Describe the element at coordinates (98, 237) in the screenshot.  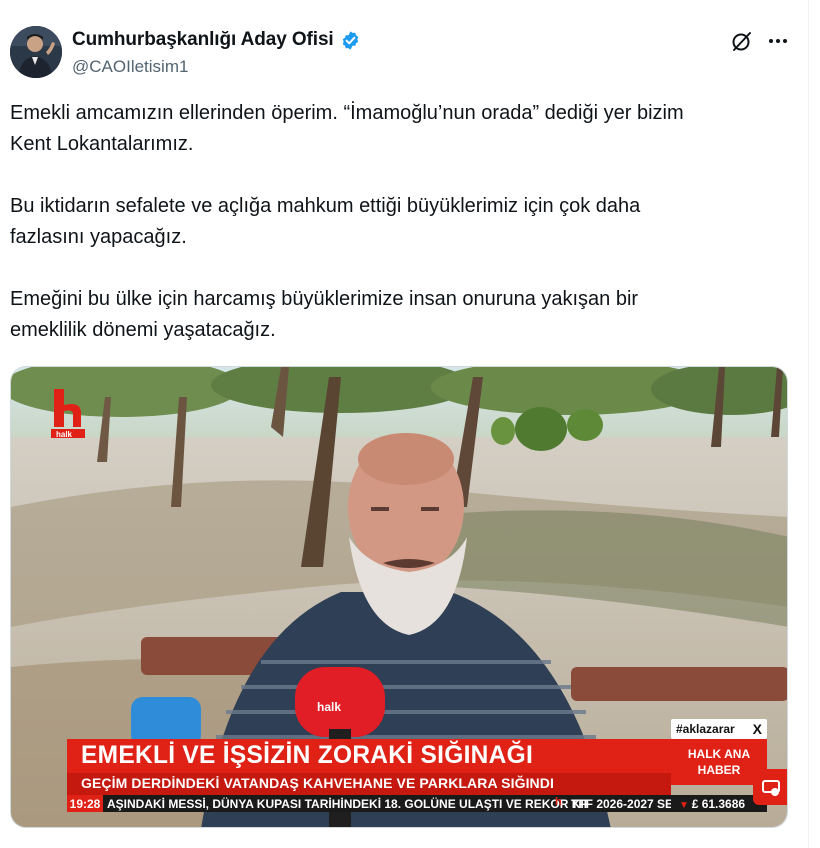
I see `tweet-line: fazlasını yapacağız.` at that location.